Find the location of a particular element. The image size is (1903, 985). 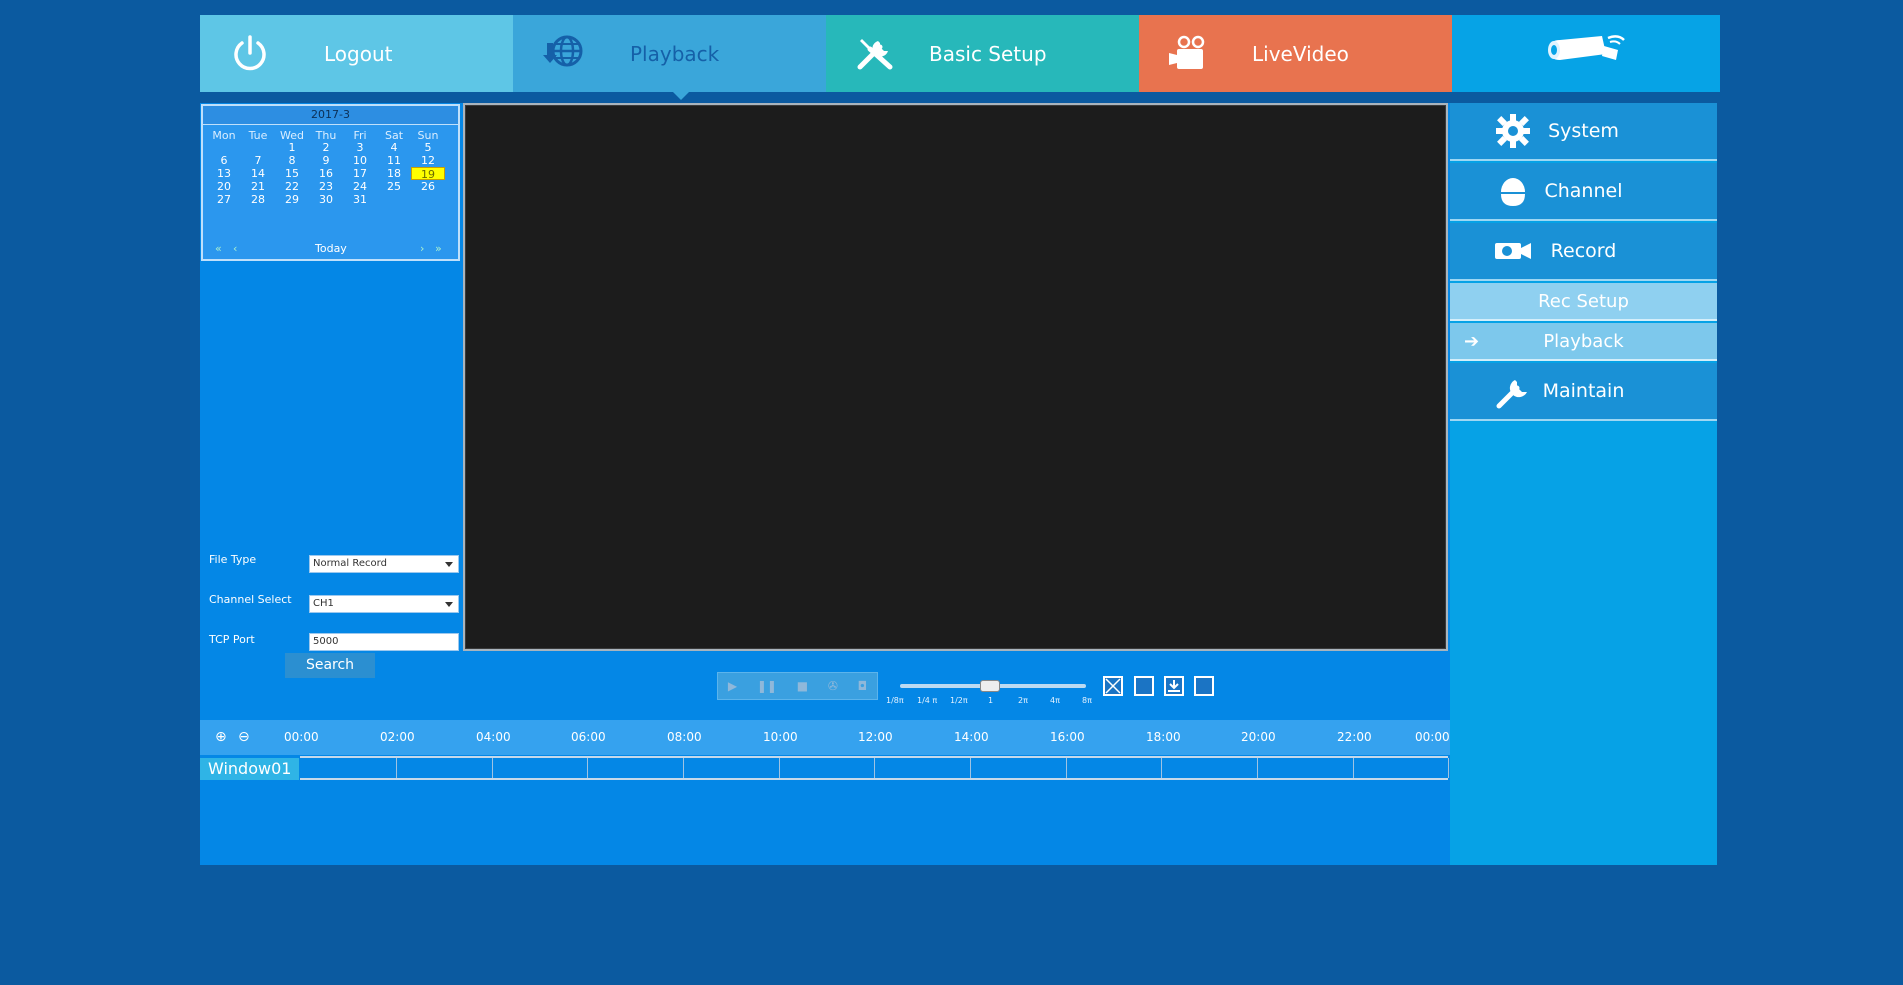

calendar-day: 22 is located at coordinates (292, 186).